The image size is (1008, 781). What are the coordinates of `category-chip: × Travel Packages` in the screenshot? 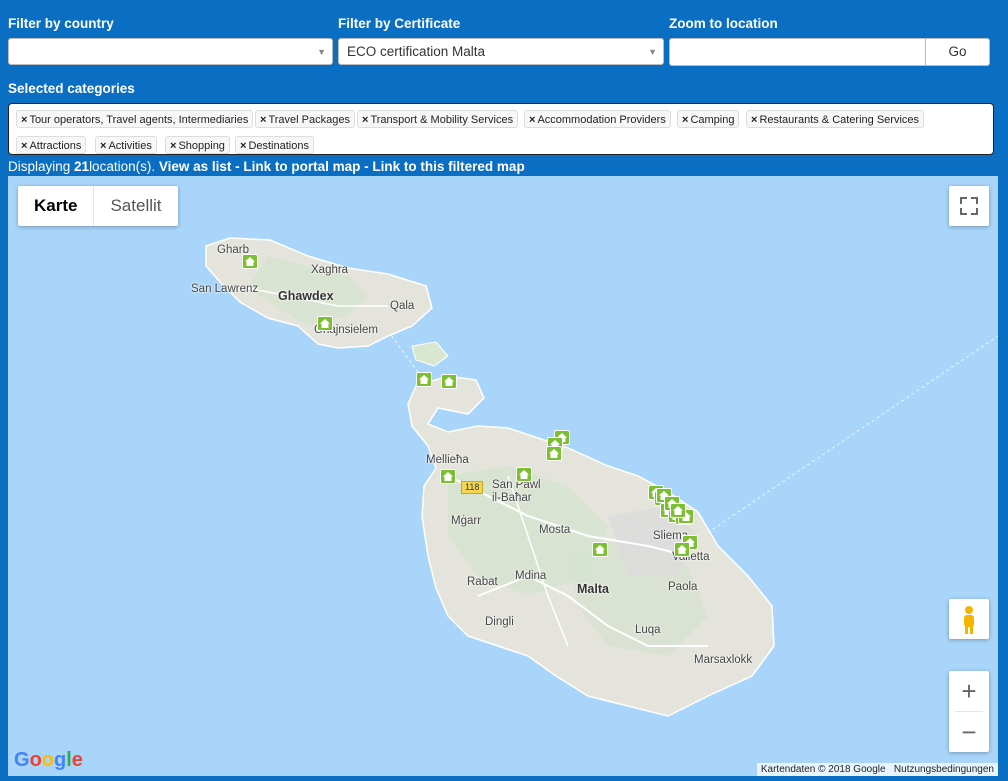 It's located at (305, 119).